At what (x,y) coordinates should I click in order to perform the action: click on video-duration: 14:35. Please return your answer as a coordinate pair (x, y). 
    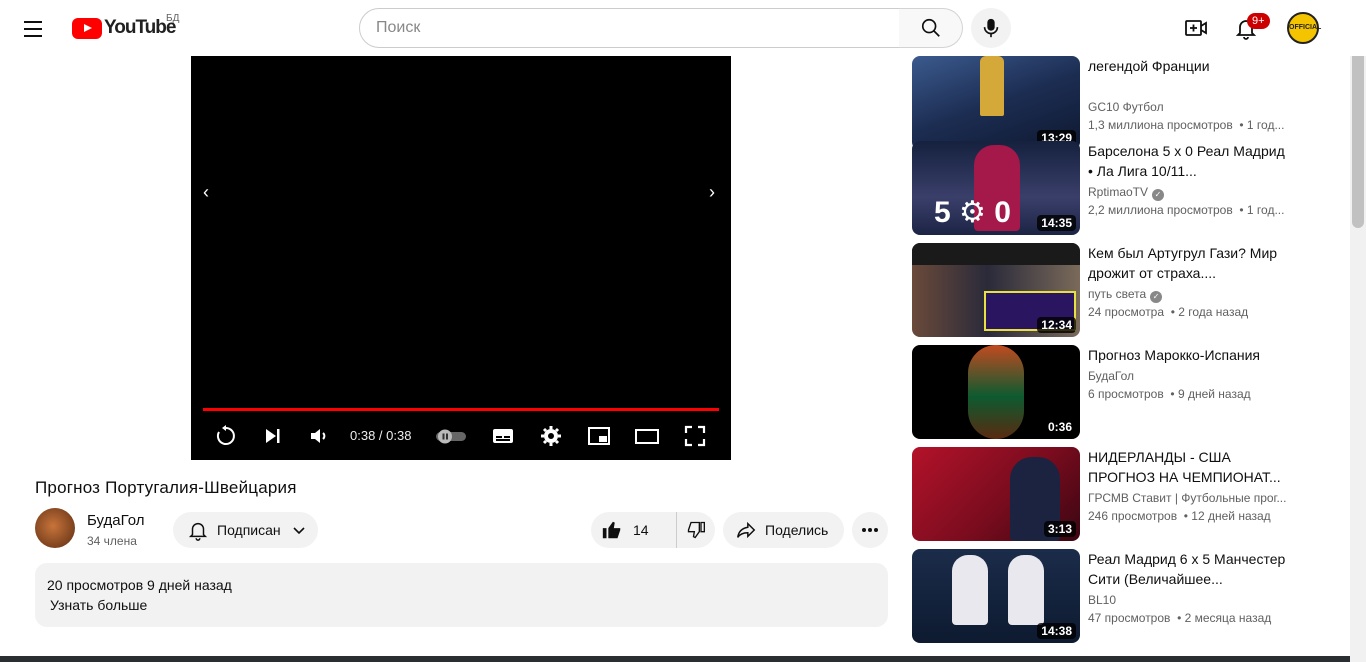
    Looking at the image, I should click on (1056, 223).